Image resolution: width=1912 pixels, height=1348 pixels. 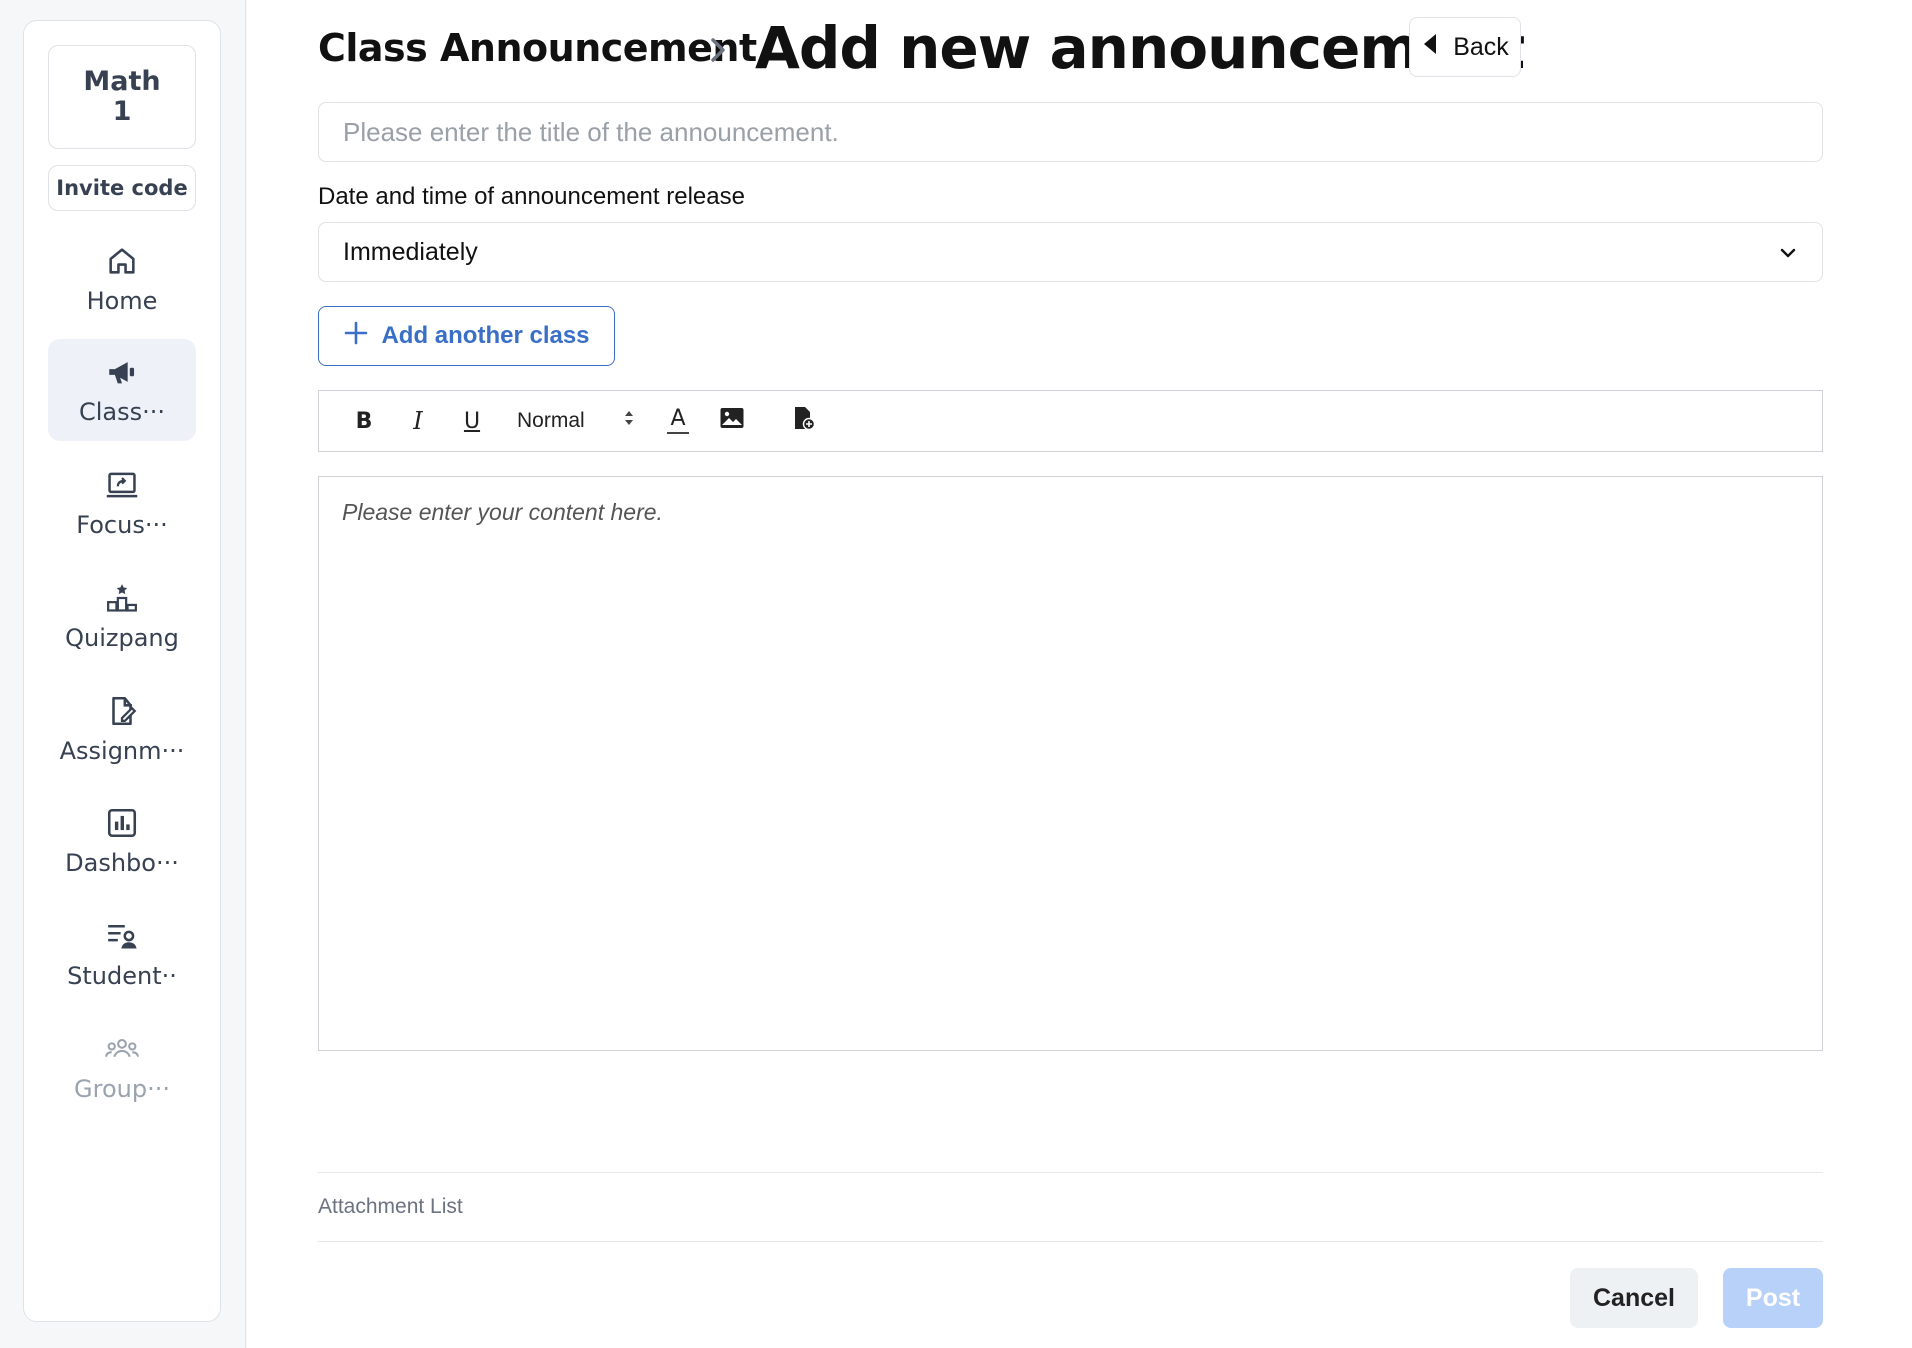 I want to click on text-color-button: A, so click(x=678, y=421).